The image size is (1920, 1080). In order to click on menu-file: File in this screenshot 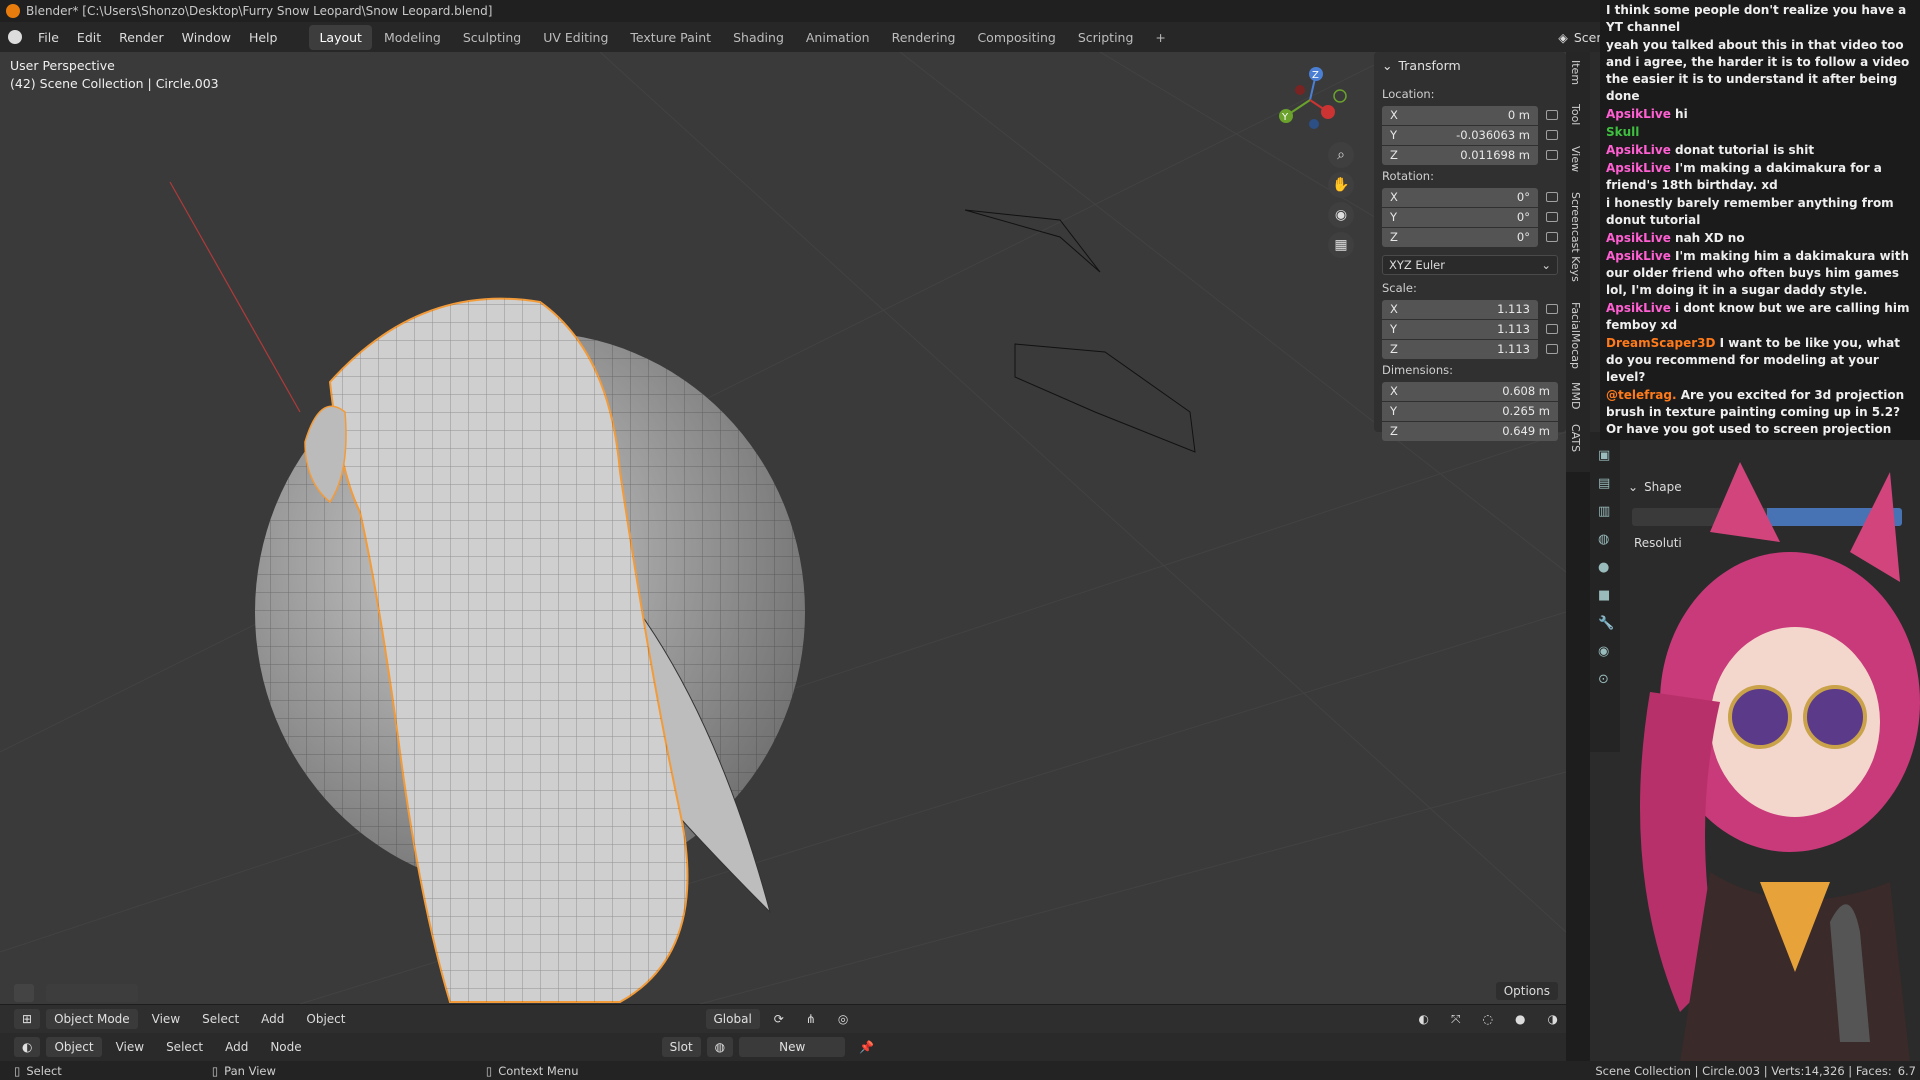, I will do `click(48, 37)`.